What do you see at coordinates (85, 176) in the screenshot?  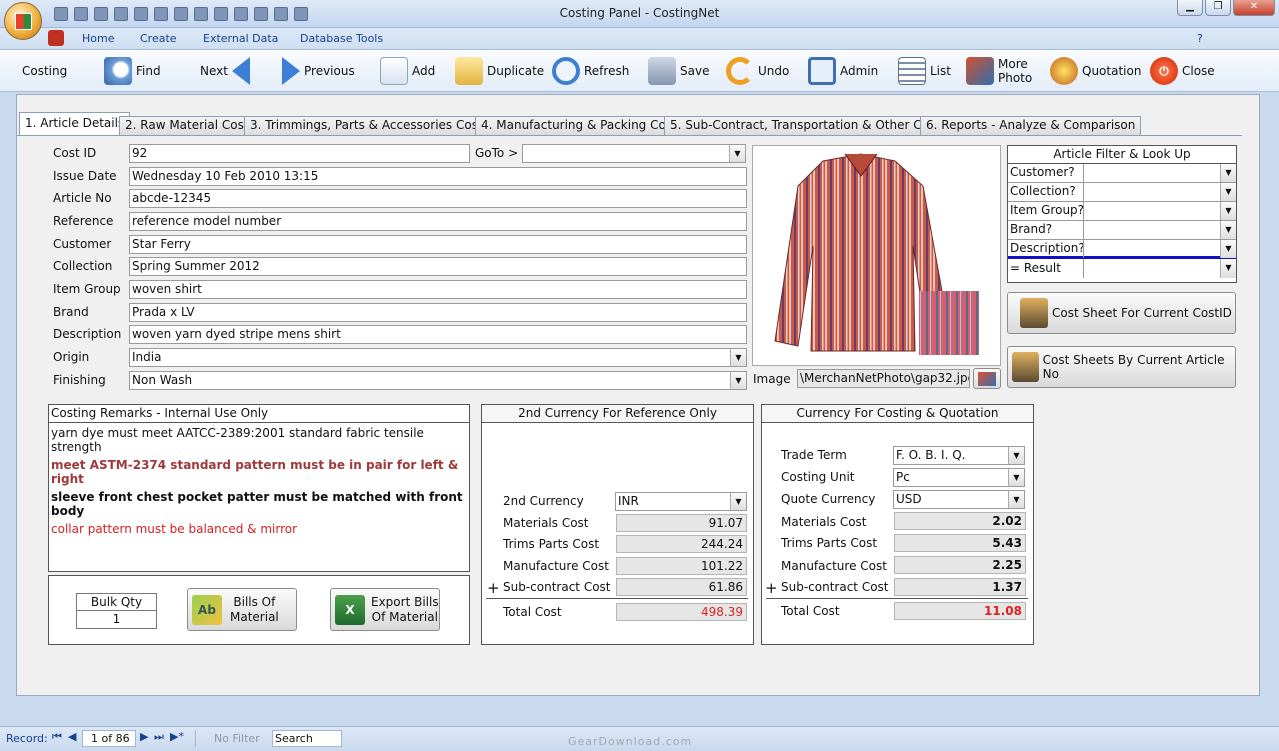 I see `issue-date-label: Issue Date` at bounding box center [85, 176].